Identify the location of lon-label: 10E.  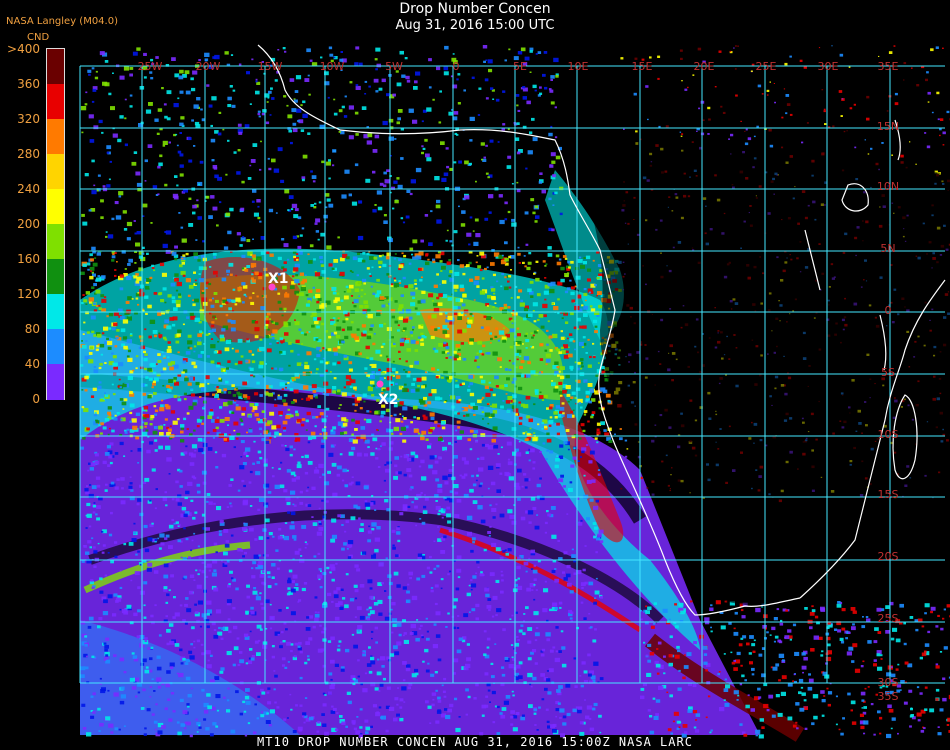
(578, 66).